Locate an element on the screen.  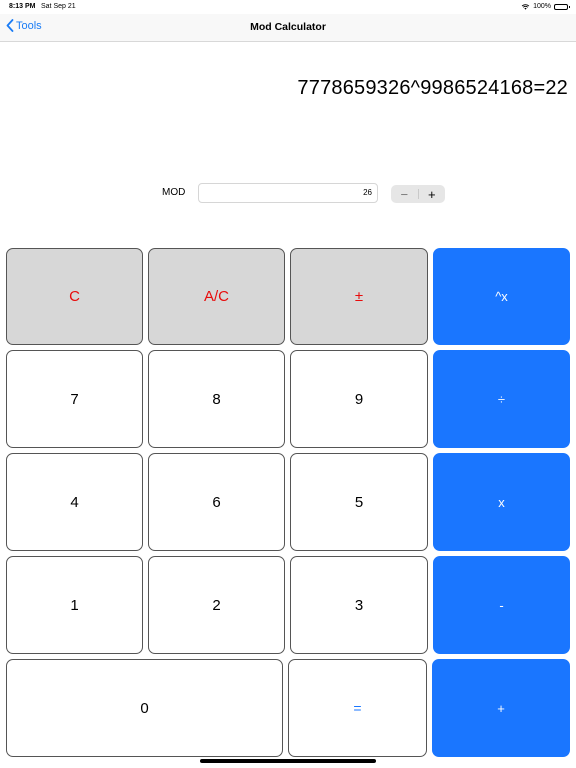
page-title: Mod Calculator is located at coordinates (288, 27).